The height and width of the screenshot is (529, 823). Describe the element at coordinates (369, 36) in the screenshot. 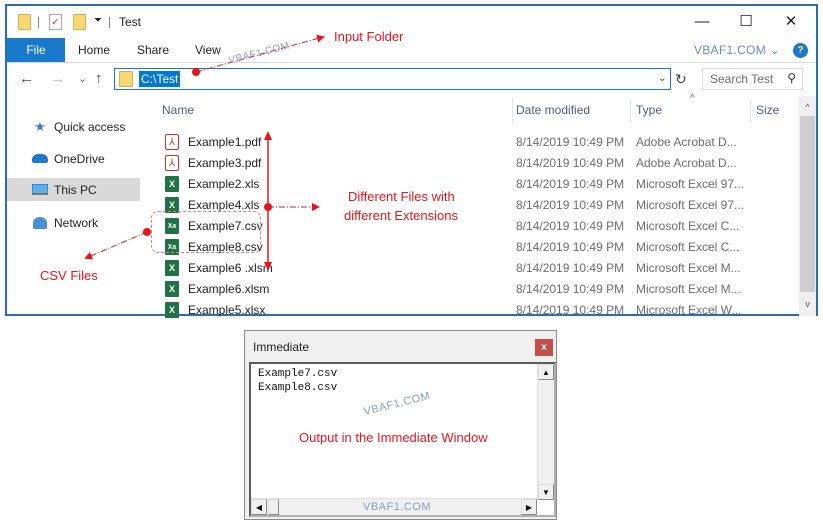

I see `annotation-input-folder: Input Folder` at that location.